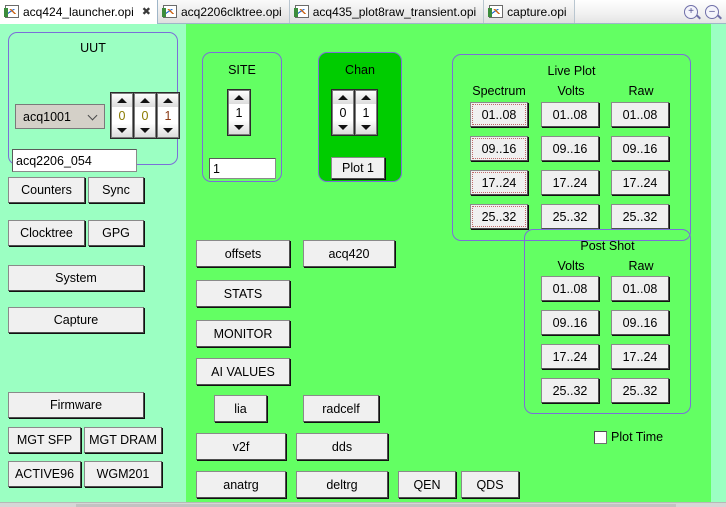 Image resolution: width=726 pixels, height=507 pixels. What do you see at coordinates (499, 182) in the screenshot?
I see `live-plot-spectrum-17-24: 17..24` at bounding box center [499, 182].